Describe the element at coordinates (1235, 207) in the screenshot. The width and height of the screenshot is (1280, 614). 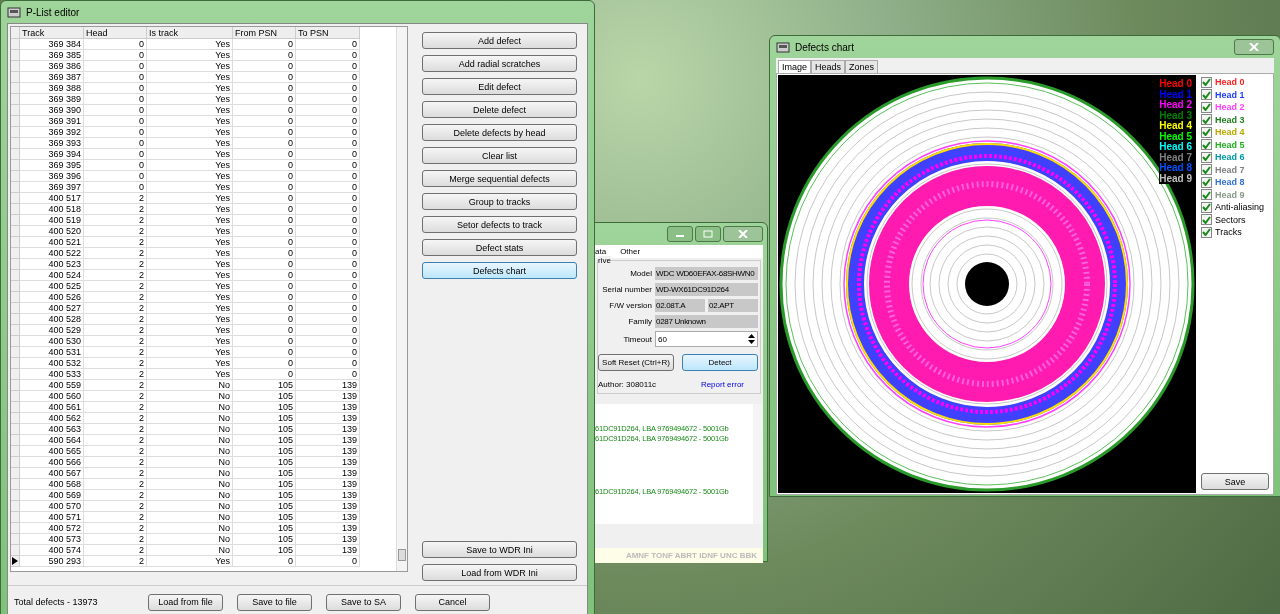
I see `option-checkbox: Anti-aliasing` at that location.